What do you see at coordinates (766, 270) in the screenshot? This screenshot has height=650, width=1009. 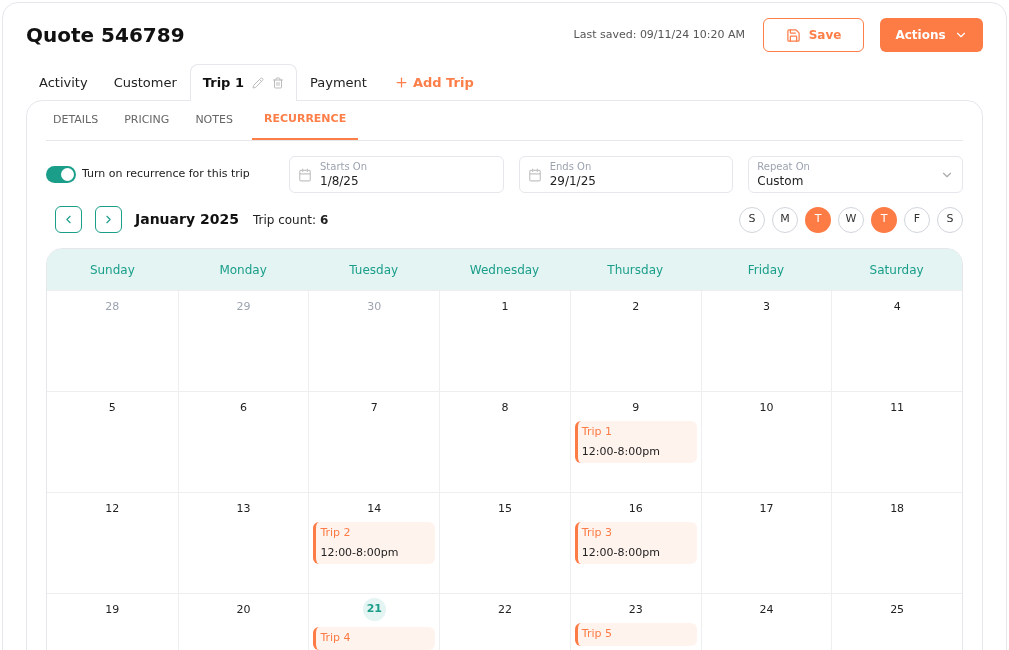 I see `weekday-heading: Friday` at bounding box center [766, 270].